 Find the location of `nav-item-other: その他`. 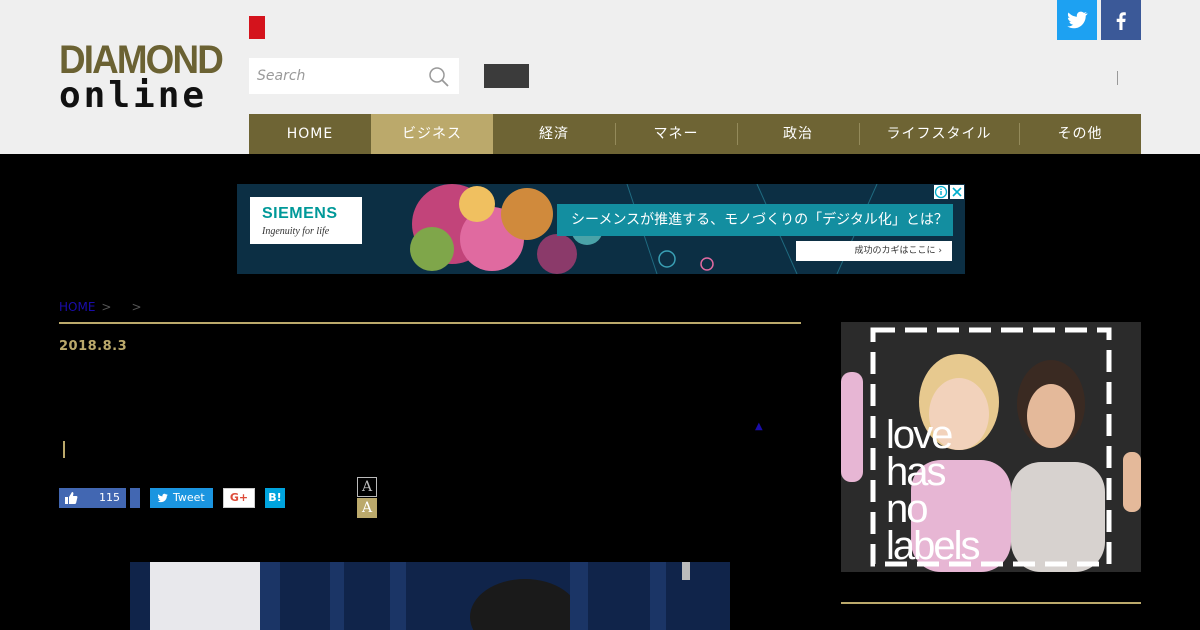

nav-item-other: その他 is located at coordinates (1080, 134).